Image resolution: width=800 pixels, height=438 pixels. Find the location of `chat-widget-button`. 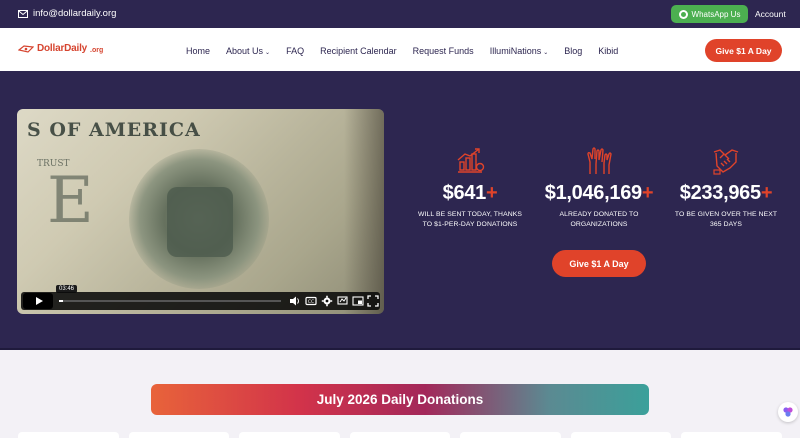

chat-widget-button is located at coordinates (788, 412).